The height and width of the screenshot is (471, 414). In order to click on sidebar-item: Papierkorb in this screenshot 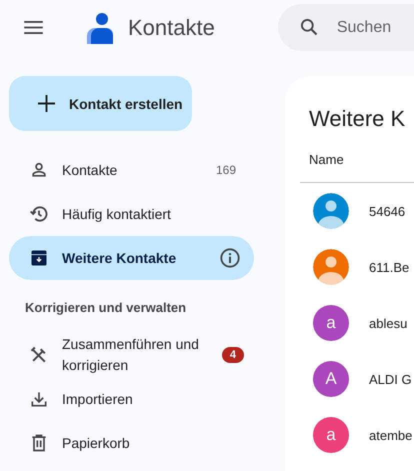, I will do `click(131, 443)`.